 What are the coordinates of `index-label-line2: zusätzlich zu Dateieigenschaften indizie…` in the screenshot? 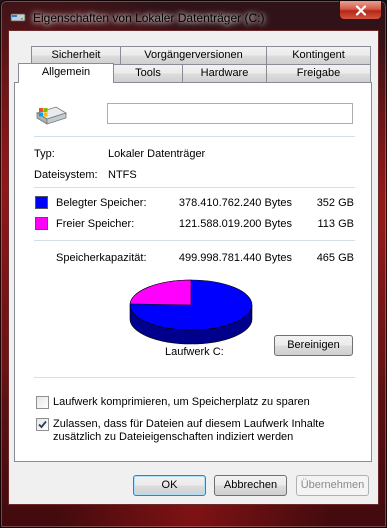 It's located at (173, 437).